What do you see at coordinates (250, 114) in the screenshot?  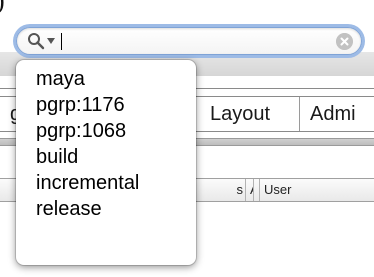 I see `tab-layout: Layout` at bounding box center [250, 114].